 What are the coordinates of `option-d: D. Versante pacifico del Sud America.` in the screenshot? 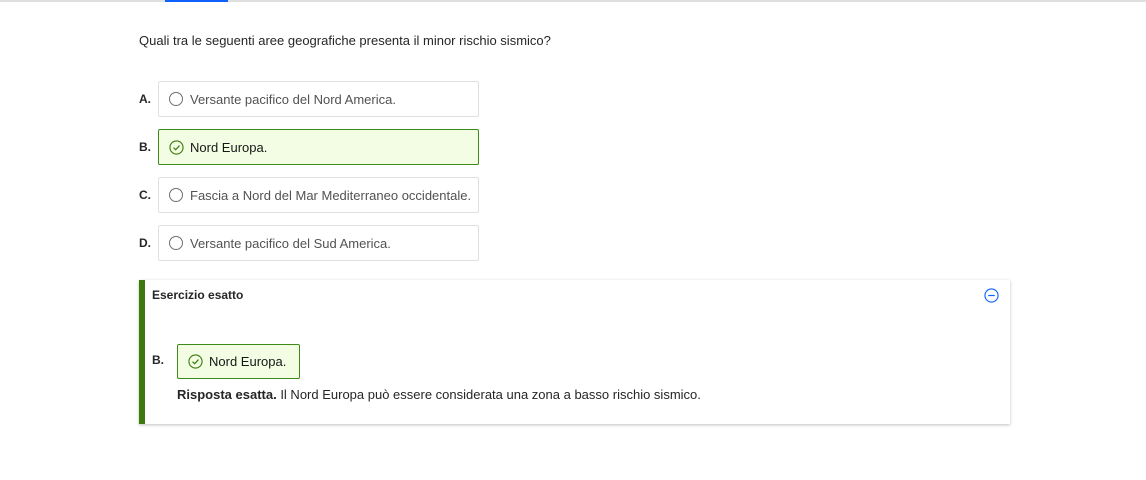 It's located at (309, 243).